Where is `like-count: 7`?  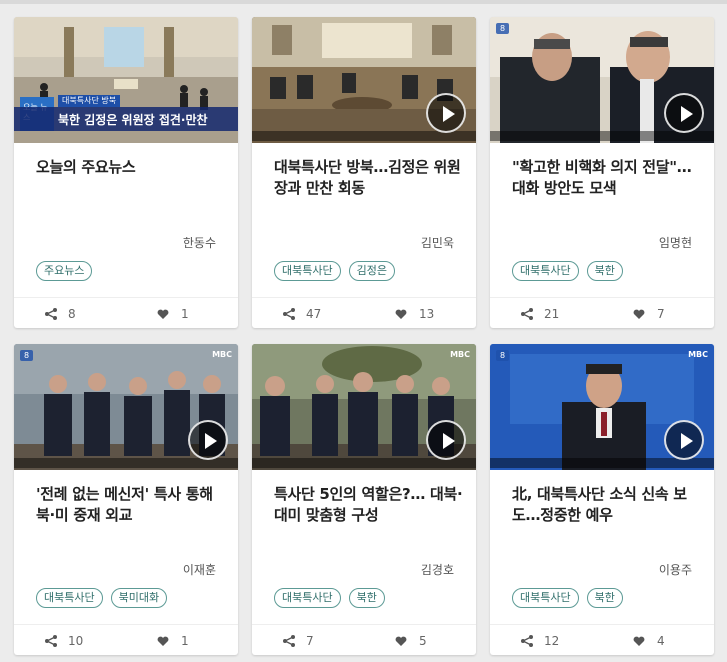
like-count: 7 is located at coordinates (661, 314).